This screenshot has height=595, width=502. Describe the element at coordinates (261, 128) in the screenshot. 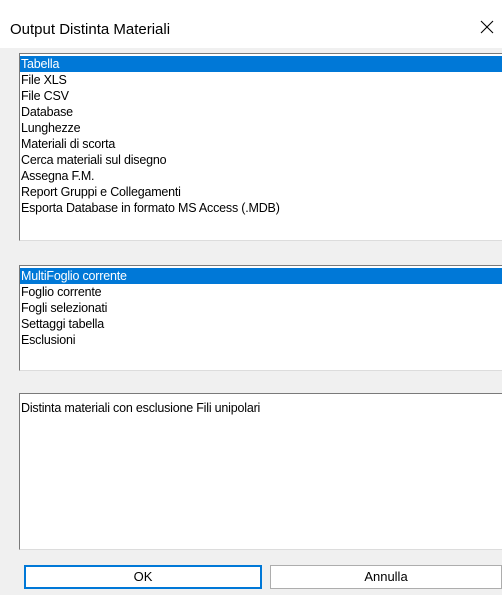

I see `list-item-lunghezze: Lunghezze` at that location.